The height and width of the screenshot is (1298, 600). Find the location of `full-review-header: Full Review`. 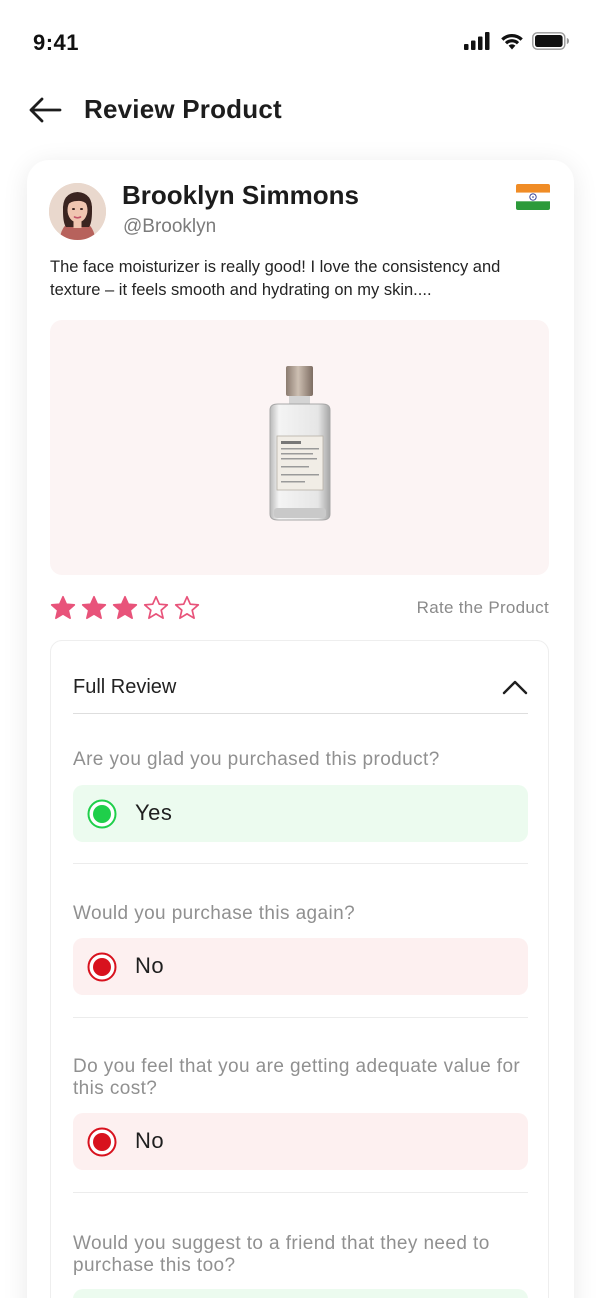

full-review-header: Full Review is located at coordinates (300, 691).